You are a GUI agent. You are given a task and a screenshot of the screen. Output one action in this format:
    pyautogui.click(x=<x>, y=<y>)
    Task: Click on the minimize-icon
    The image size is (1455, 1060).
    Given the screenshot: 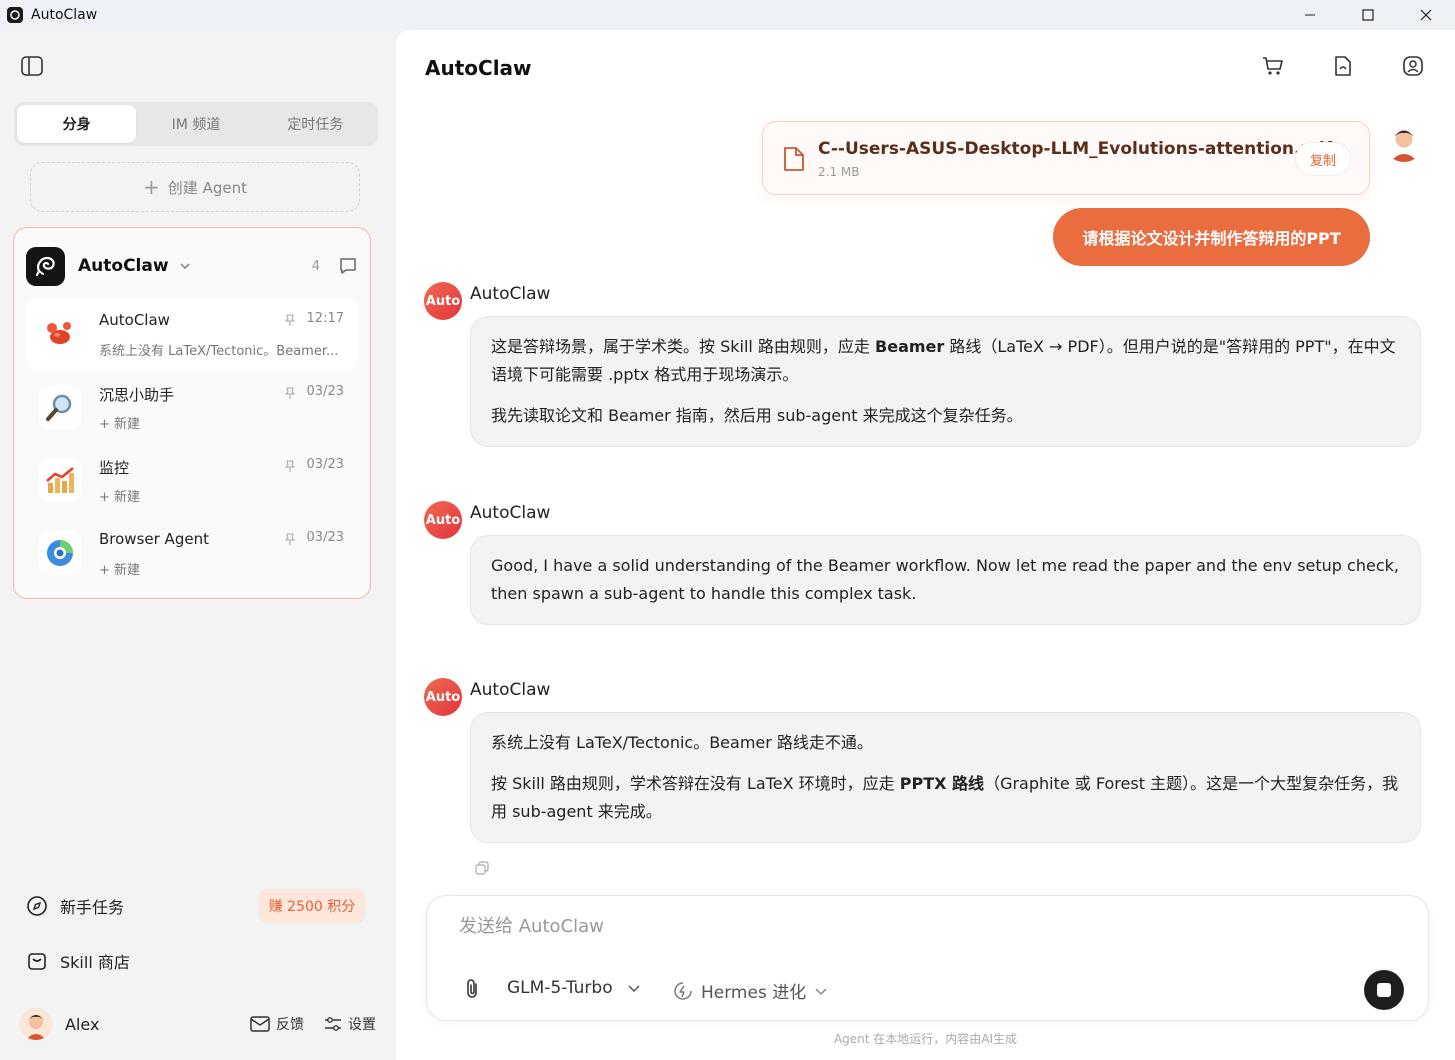 What is the action you would take?
    pyautogui.click(x=1310, y=15)
    